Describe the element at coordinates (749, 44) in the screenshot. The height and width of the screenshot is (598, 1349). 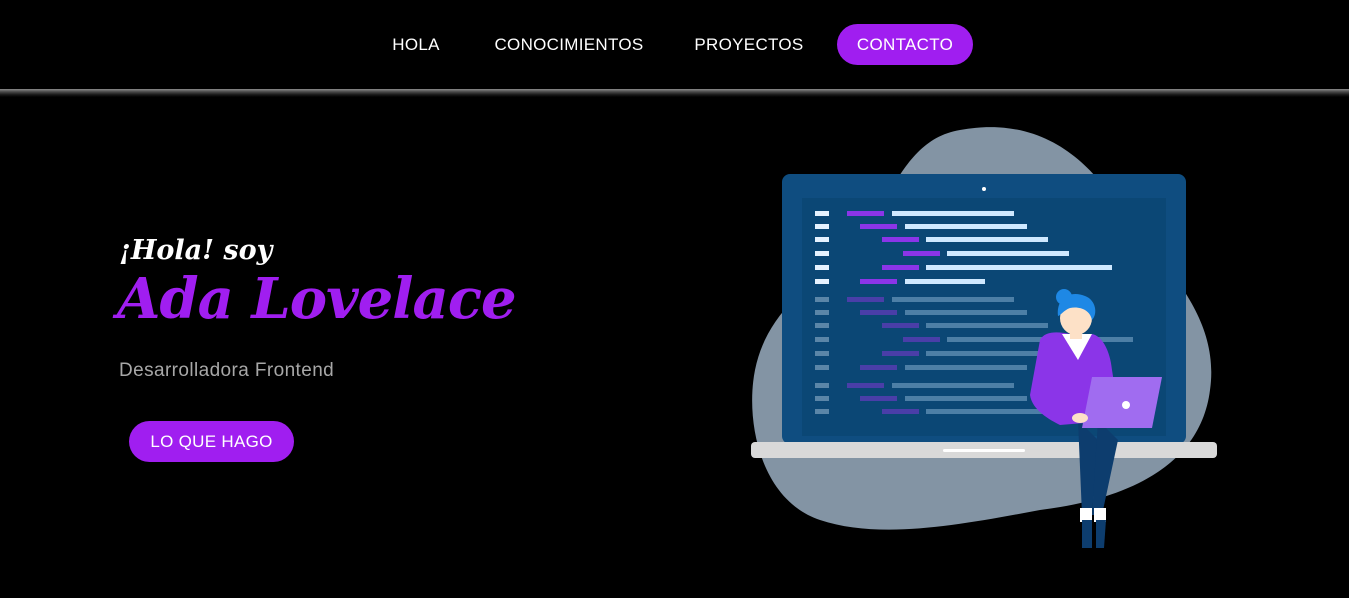
I see `nav-item-proyectos: PROYECTOS` at that location.